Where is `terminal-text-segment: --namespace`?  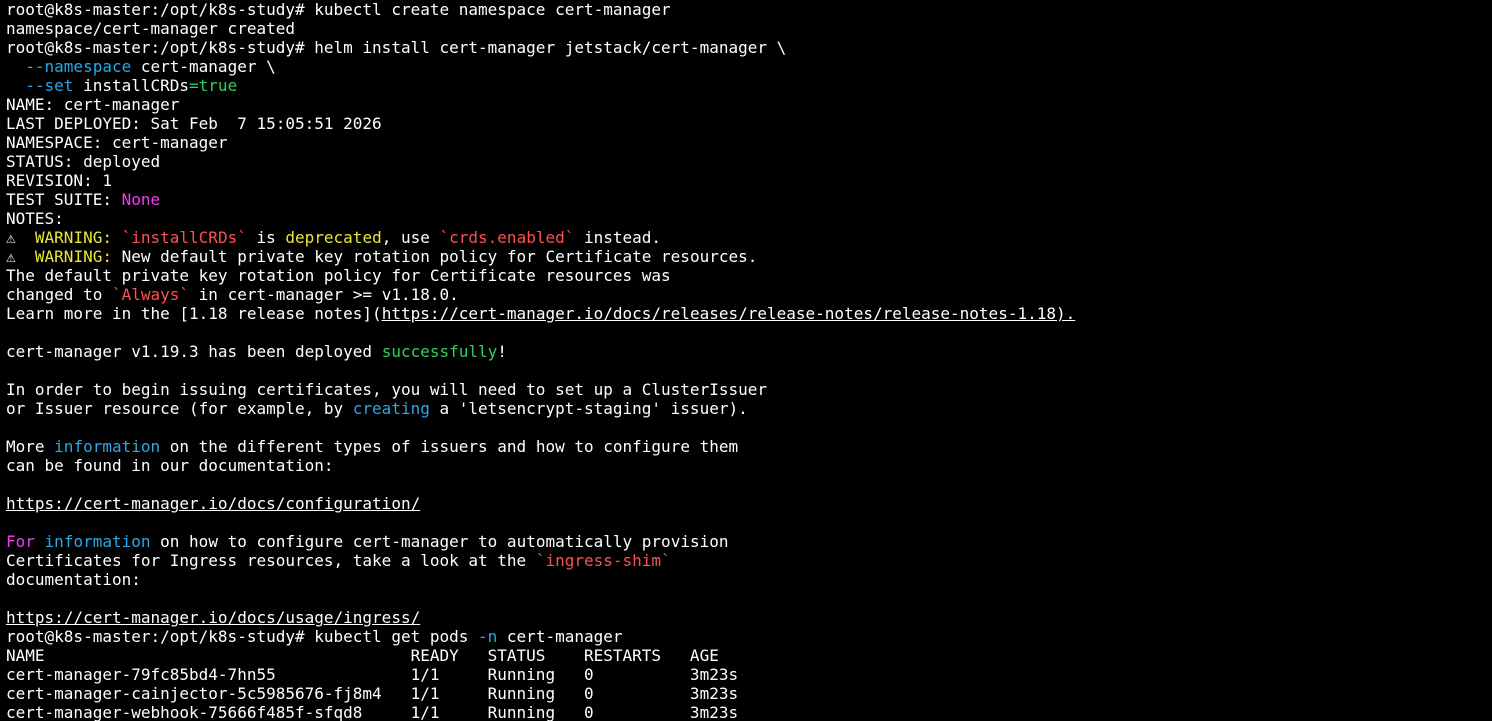 terminal-text-segment: --namespace is located at coordinates (78, 66).